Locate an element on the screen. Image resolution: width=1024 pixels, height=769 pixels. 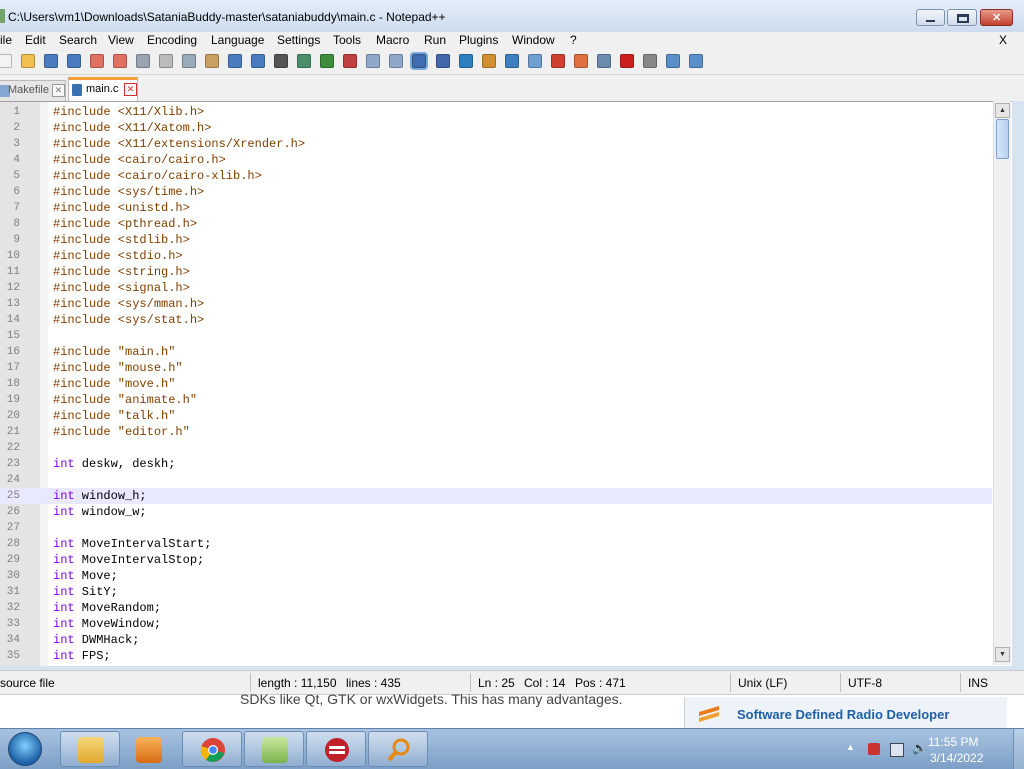
background-card: Software Defined Radio Developer is located at coordinates (845, 713).